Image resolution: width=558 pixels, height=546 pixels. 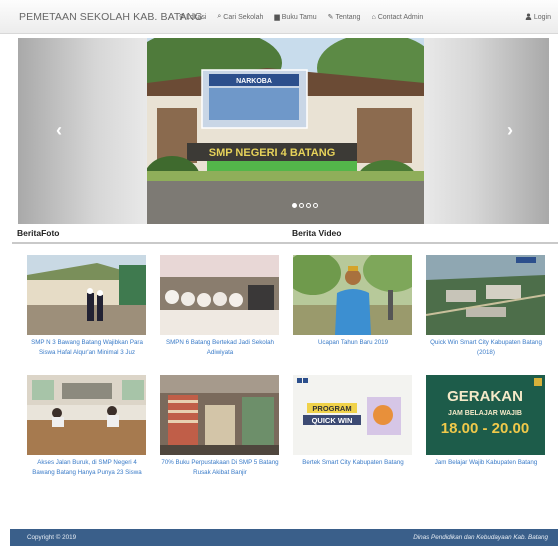 What do you see at coordinates (111, 17) in the screenshot?
I see `brand-title: PEMETAAN SEKOLAH KAB. BATANG` at bounding box center [111, 17].